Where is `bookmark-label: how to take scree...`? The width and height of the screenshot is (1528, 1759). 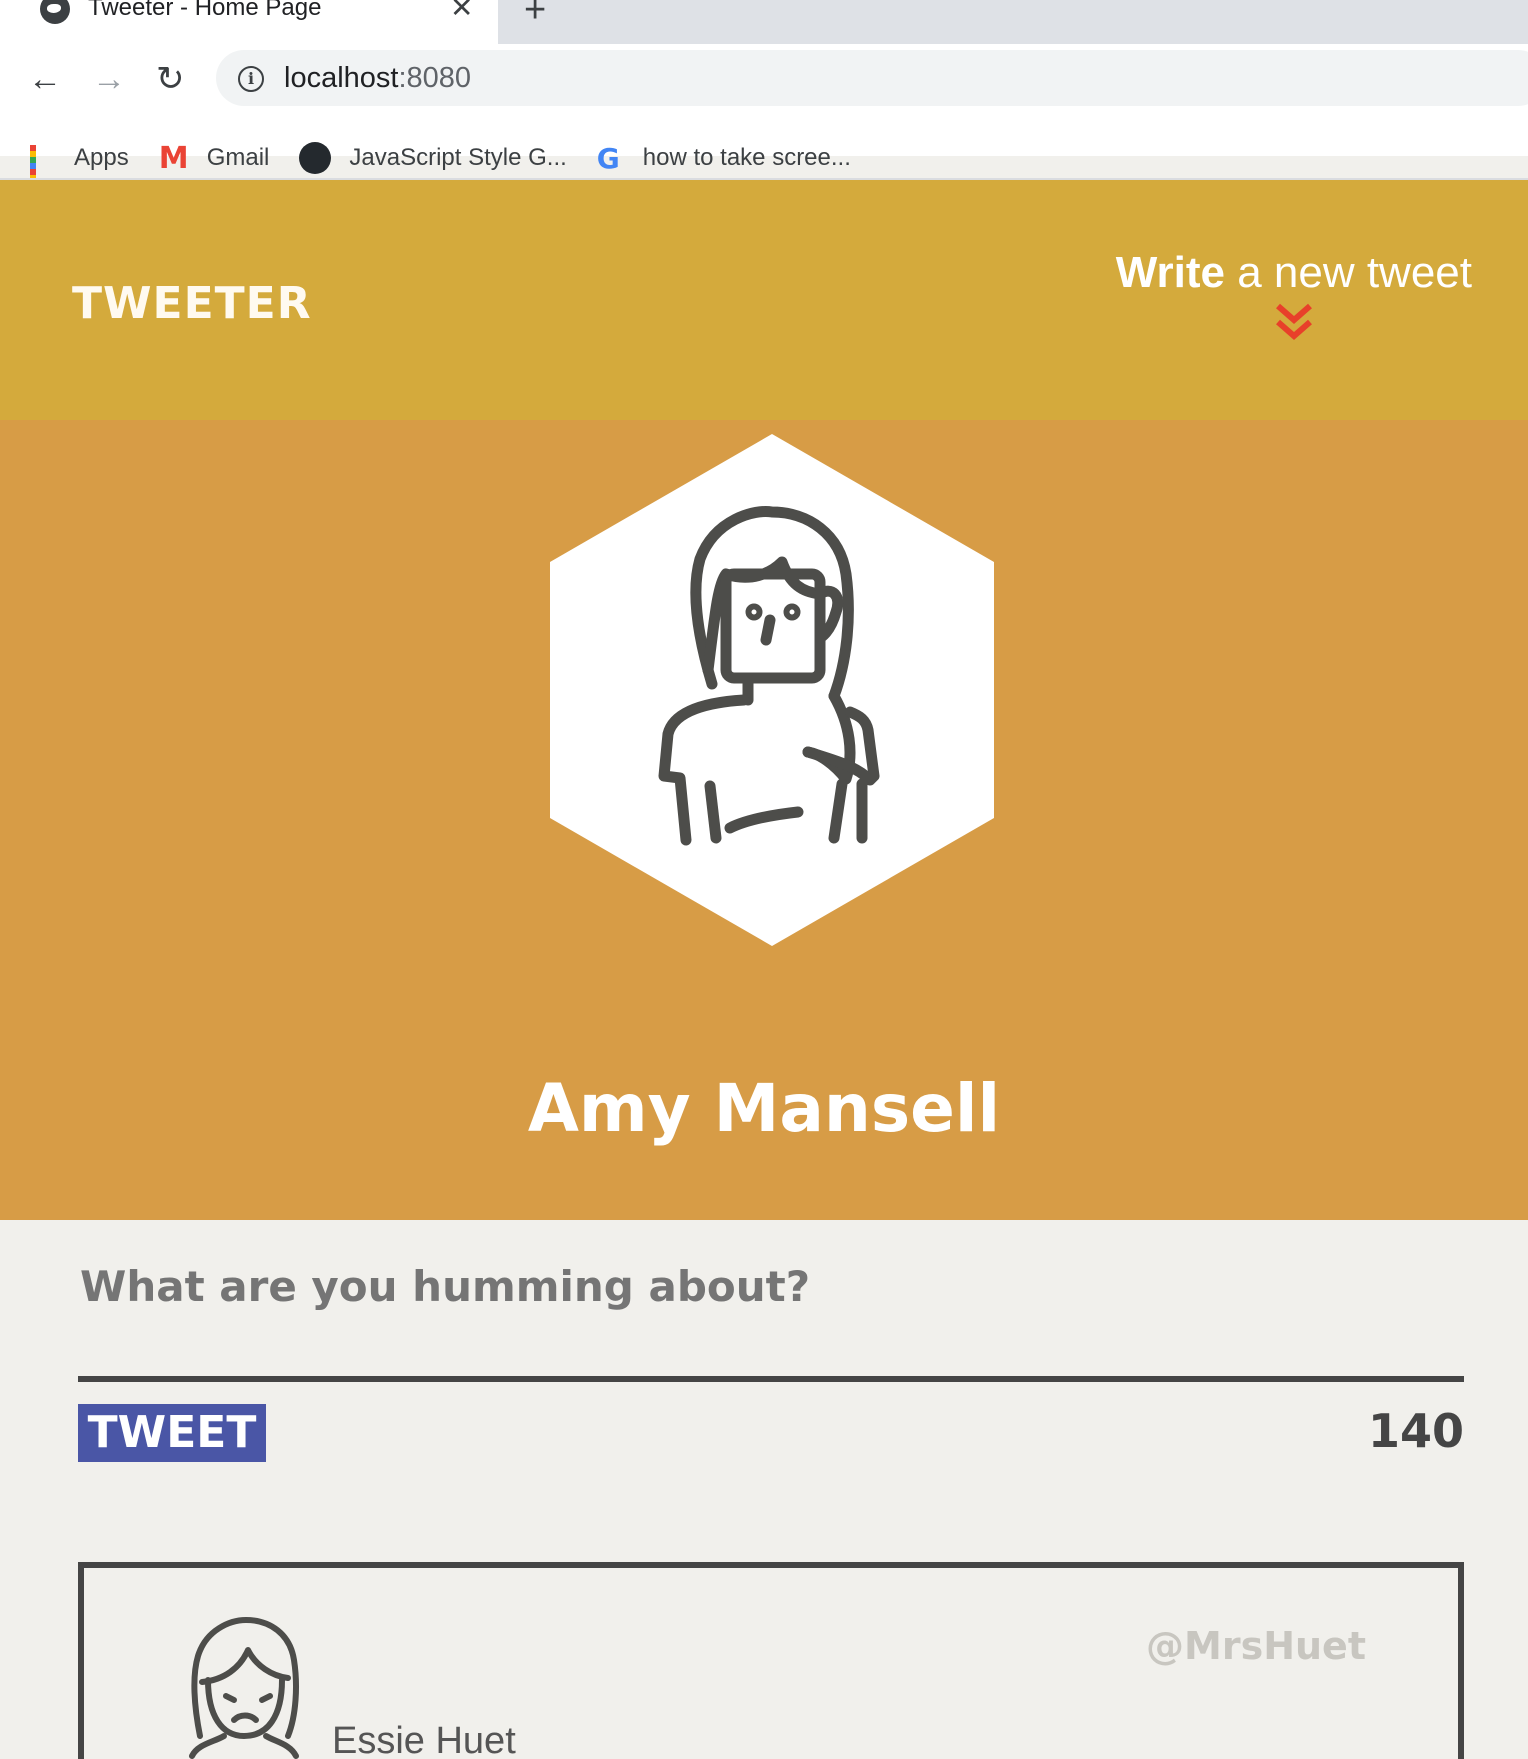
bookmark-label: how to take scree... is located at coordinates (746, 157).